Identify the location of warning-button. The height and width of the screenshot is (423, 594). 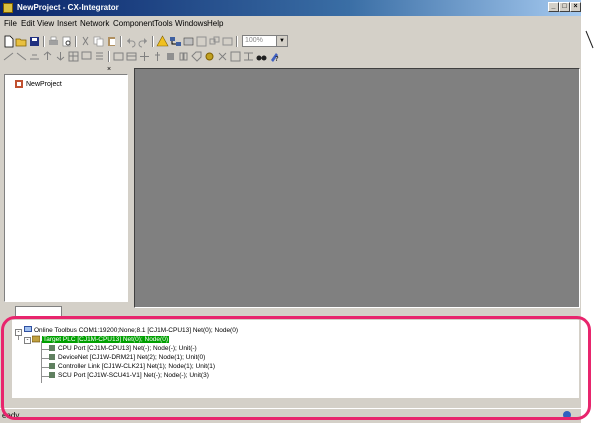
(162, 41).